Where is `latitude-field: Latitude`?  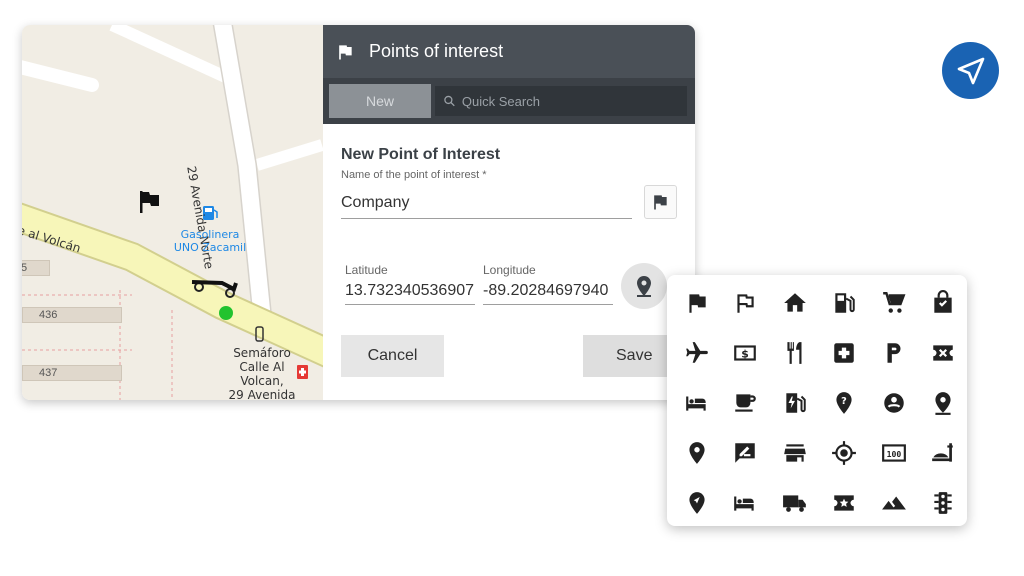
latitude-field: Latitude is located at coordinates (410, 284).